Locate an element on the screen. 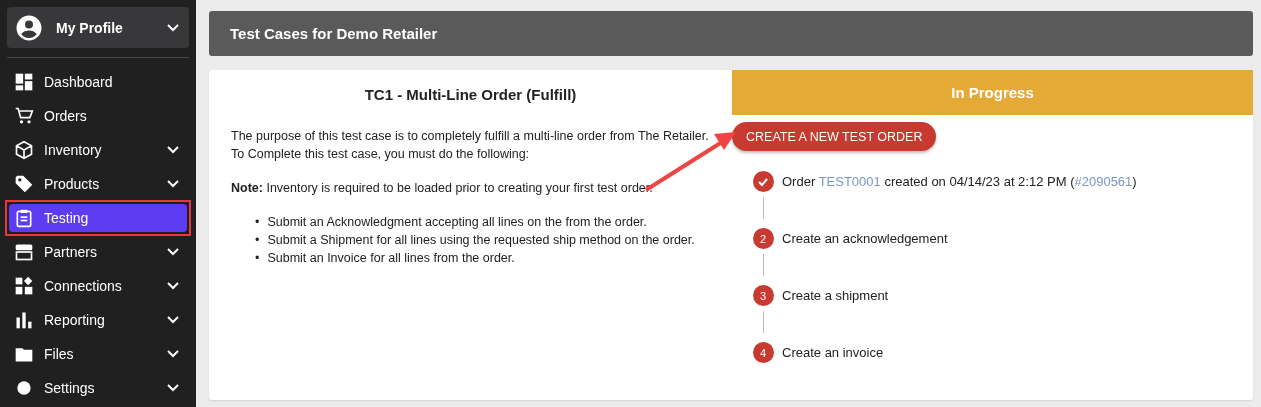  page-title: Test Cases for Demo Retailer is located at coordinates (334, 33).